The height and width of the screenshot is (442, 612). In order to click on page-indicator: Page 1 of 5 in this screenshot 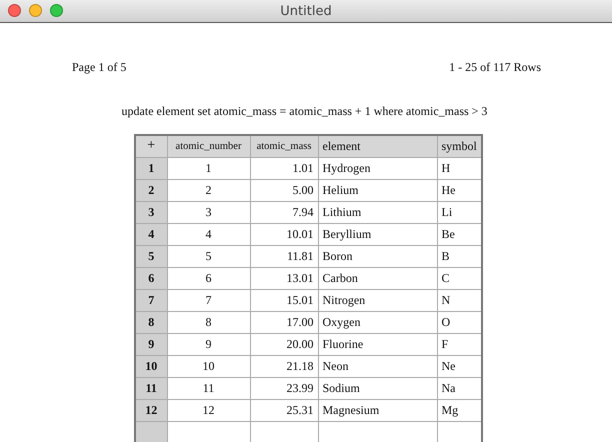, I will do `click(99, 67)`.